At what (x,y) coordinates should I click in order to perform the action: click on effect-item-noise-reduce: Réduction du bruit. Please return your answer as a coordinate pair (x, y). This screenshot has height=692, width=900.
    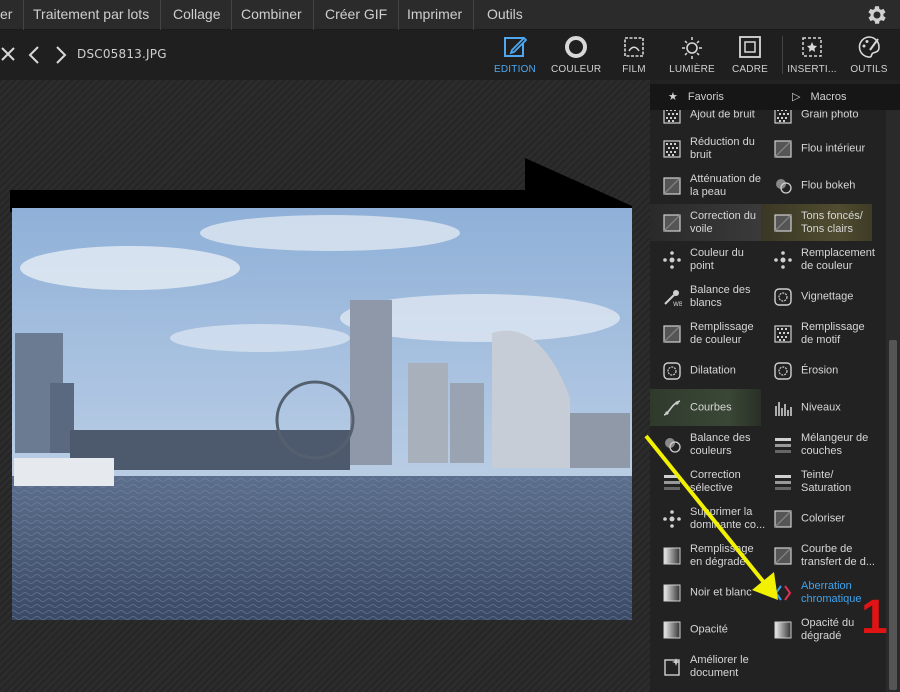
    Looking at the image, I should click on (705, 148).